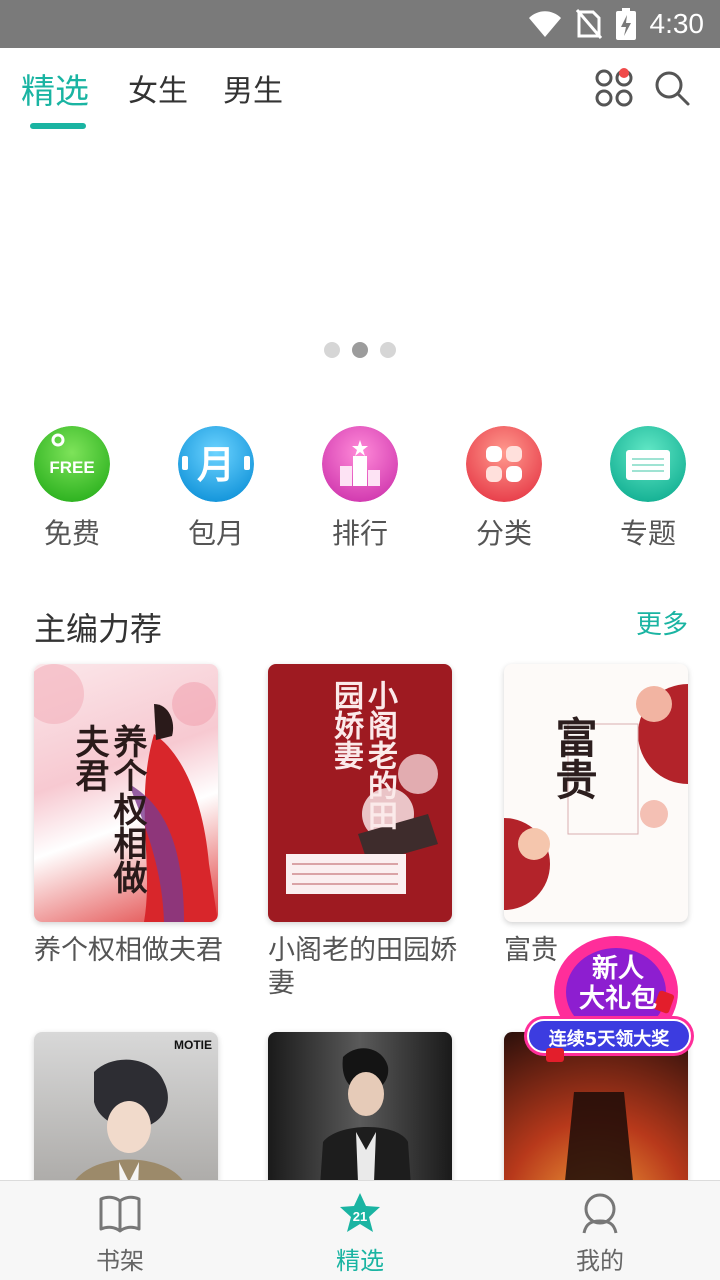 The height and width of the screenshot is (1280, 720). I want to click on quick-nav-free: FREE 免费, so click(72, 489).